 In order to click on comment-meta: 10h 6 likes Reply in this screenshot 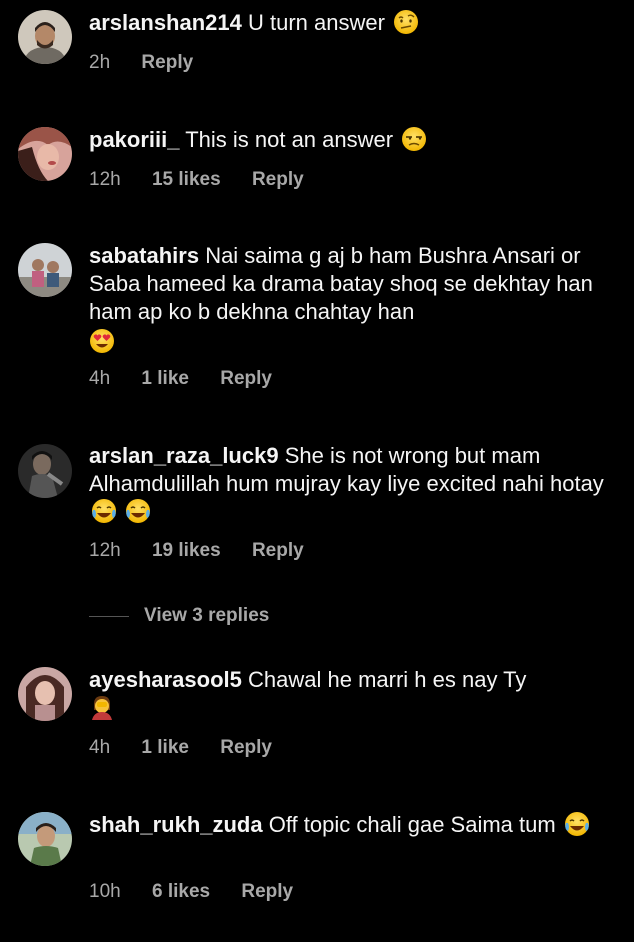, I will do `click(204, 892)`.